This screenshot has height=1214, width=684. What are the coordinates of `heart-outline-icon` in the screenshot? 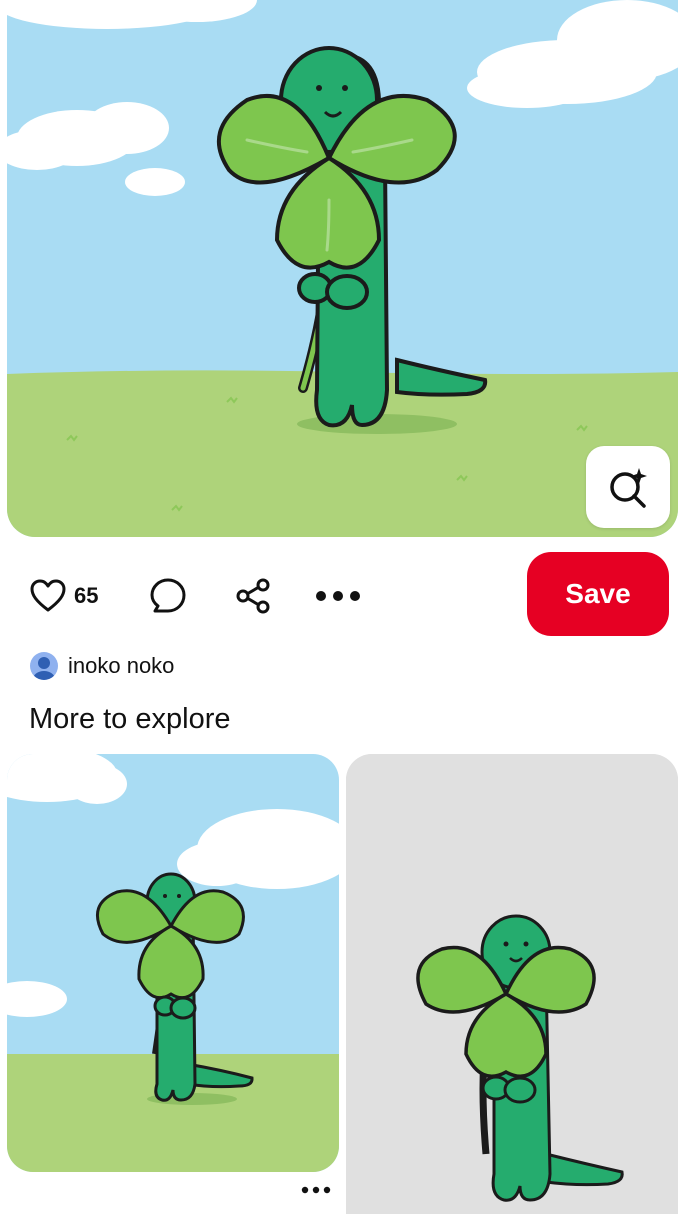 It's located at (48, 595).